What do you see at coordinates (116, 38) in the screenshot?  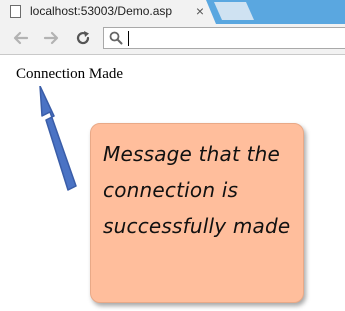 I see `search-icon` at bounding box center [116, 38].